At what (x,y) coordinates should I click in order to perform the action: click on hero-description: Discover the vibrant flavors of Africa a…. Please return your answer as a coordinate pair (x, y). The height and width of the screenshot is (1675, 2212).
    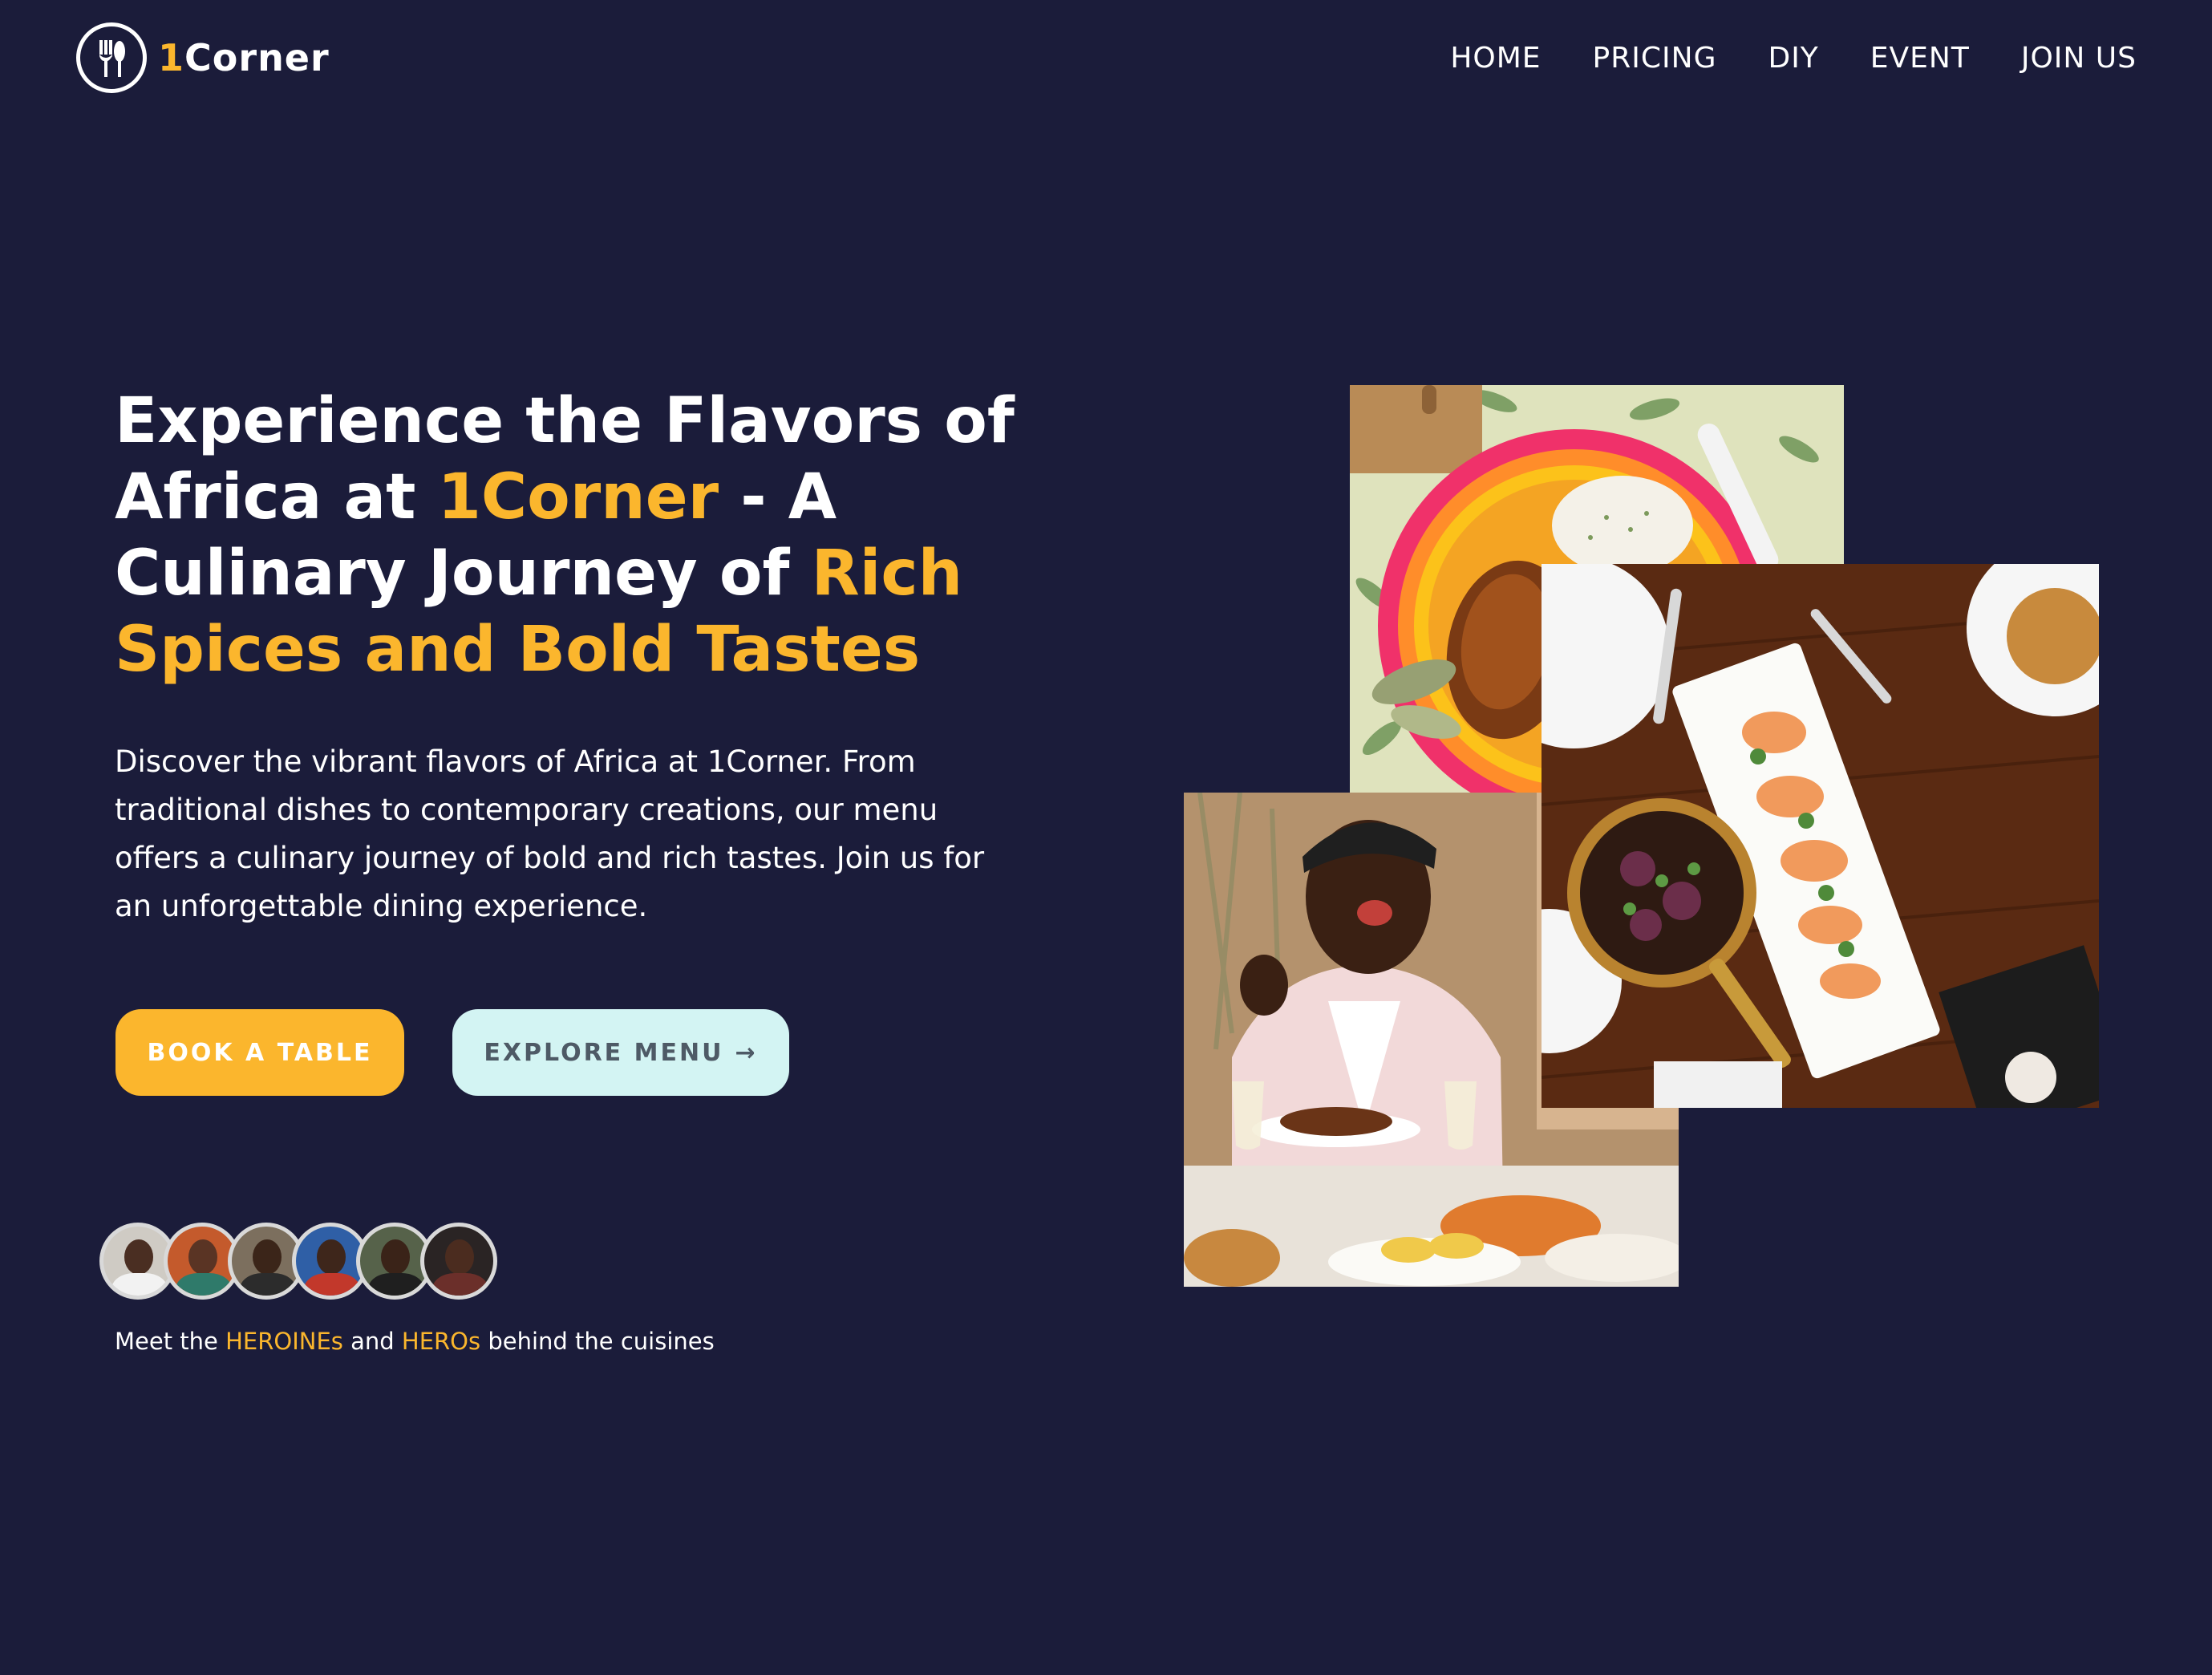
    Looking at the image, I should click on (550, 833).